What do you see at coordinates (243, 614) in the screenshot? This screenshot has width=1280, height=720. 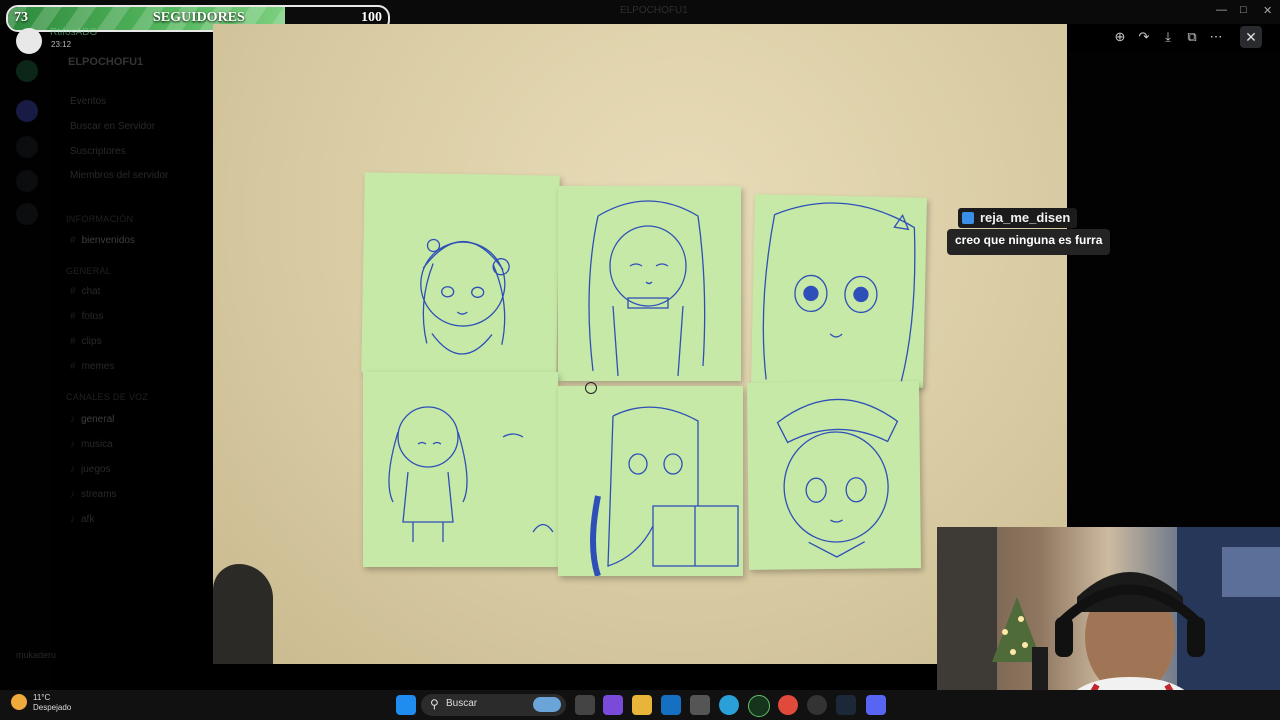 I see `shadow` at bounding box center [243, 614].